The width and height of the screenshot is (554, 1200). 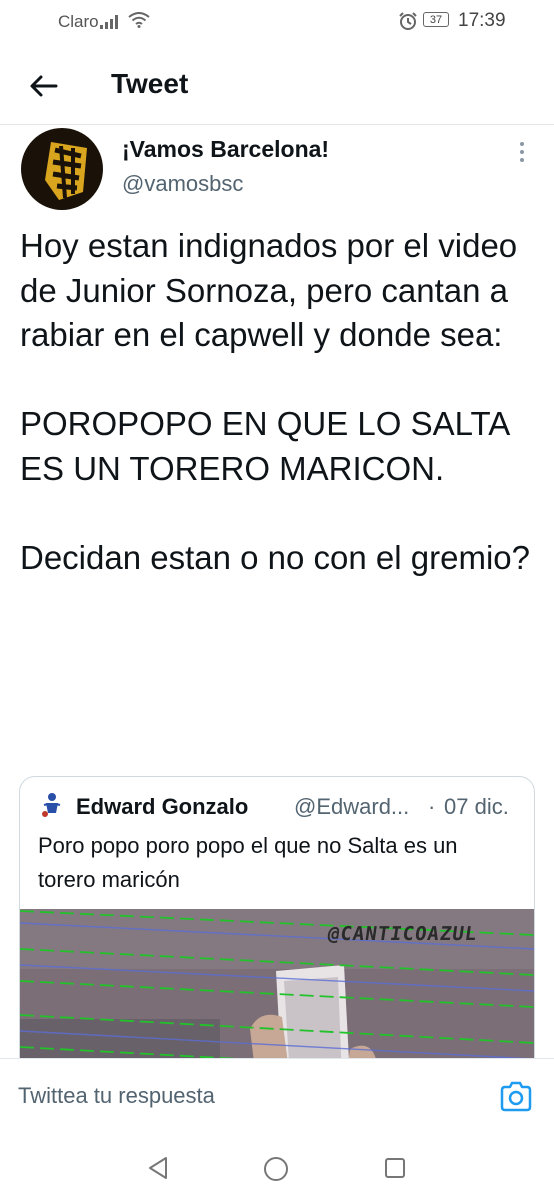 I want to click on reply-input: Twittea tu respuesta, so click(x=238, y=1096).